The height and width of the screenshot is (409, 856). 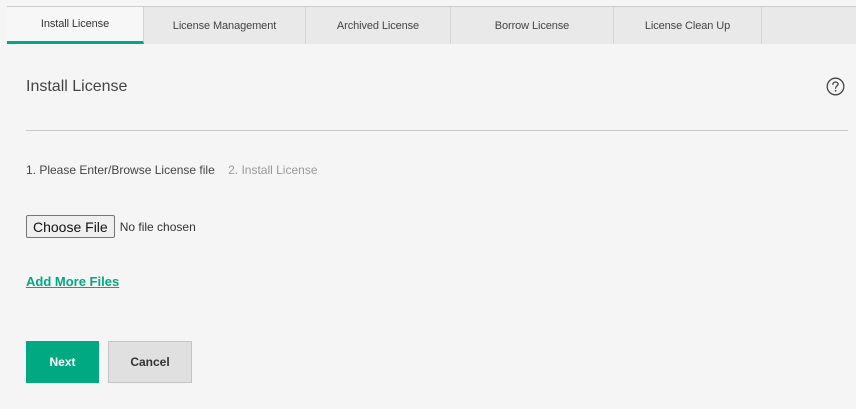 I want to click on page-title: Install License, so click(x=77, y=86).